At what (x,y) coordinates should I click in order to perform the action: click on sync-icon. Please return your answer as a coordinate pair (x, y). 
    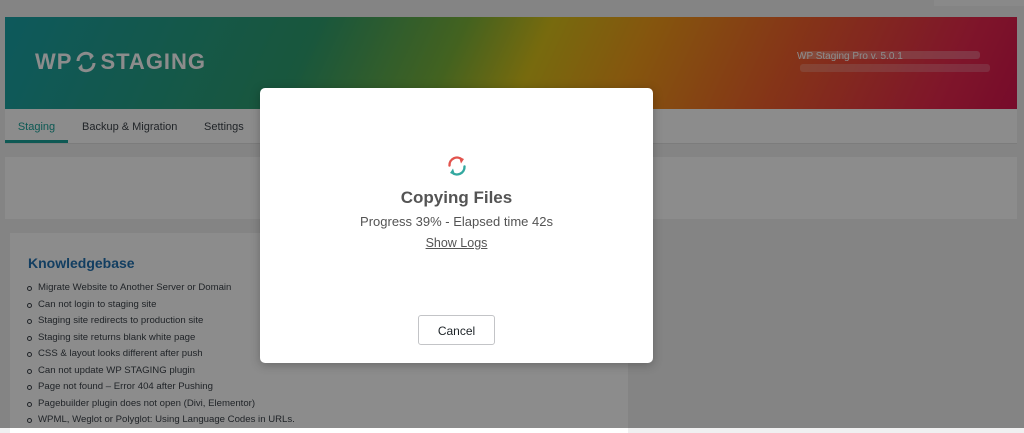
    Looking at the image, I should click on (457, 166).